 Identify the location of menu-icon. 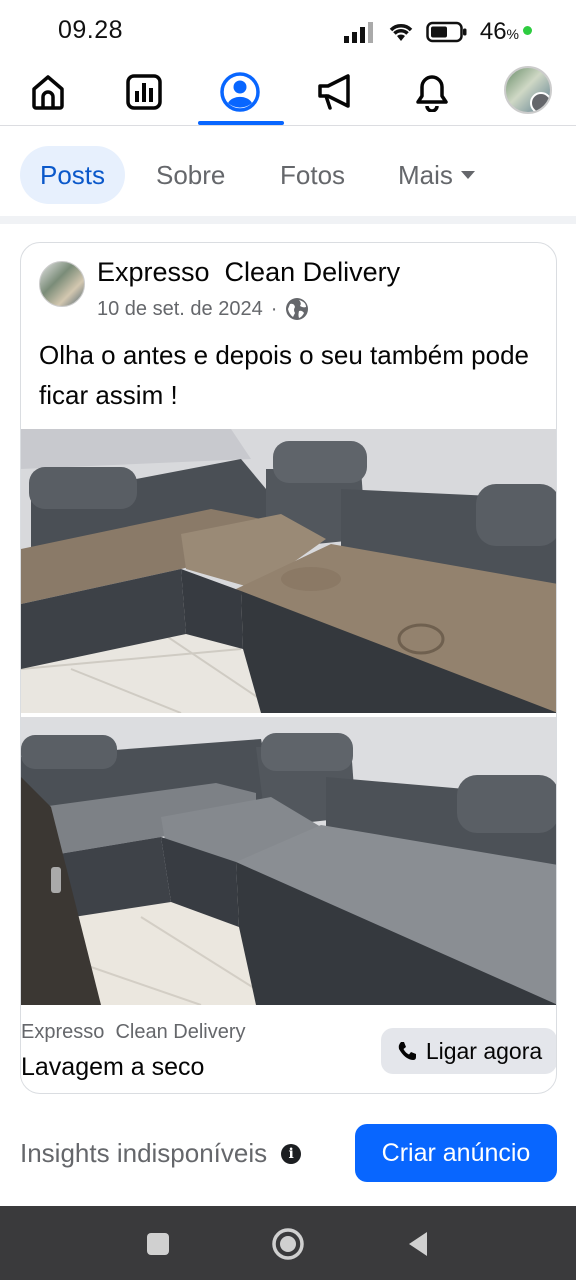
(540, 102).